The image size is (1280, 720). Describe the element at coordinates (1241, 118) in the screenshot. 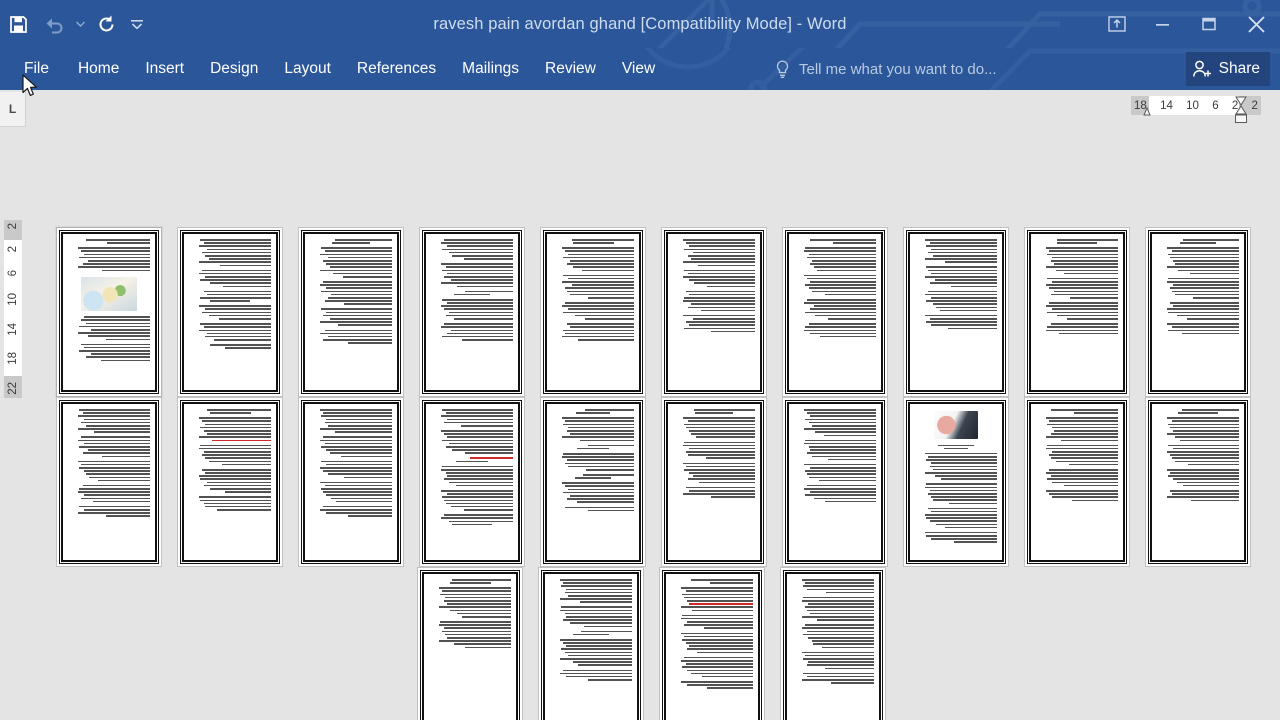

I see `right-indent-marker-icon` at that location.